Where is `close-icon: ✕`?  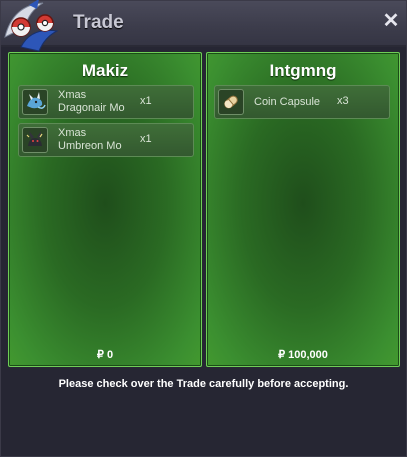 close-icon: ✕ is located at coordinates (391, 21).